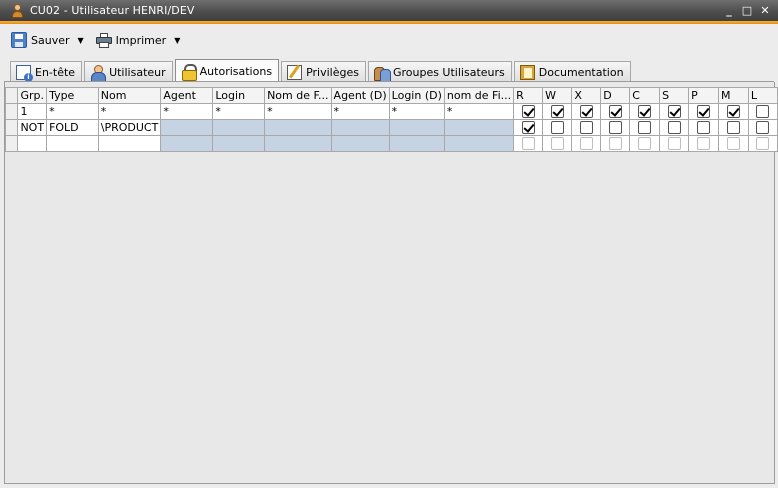 This screenshot has height=488, width=778. What do you see at coordinates (46, 71) in the screenshot?
I see `tab-en-tete: En-tête` at bounding box center [46, 71].